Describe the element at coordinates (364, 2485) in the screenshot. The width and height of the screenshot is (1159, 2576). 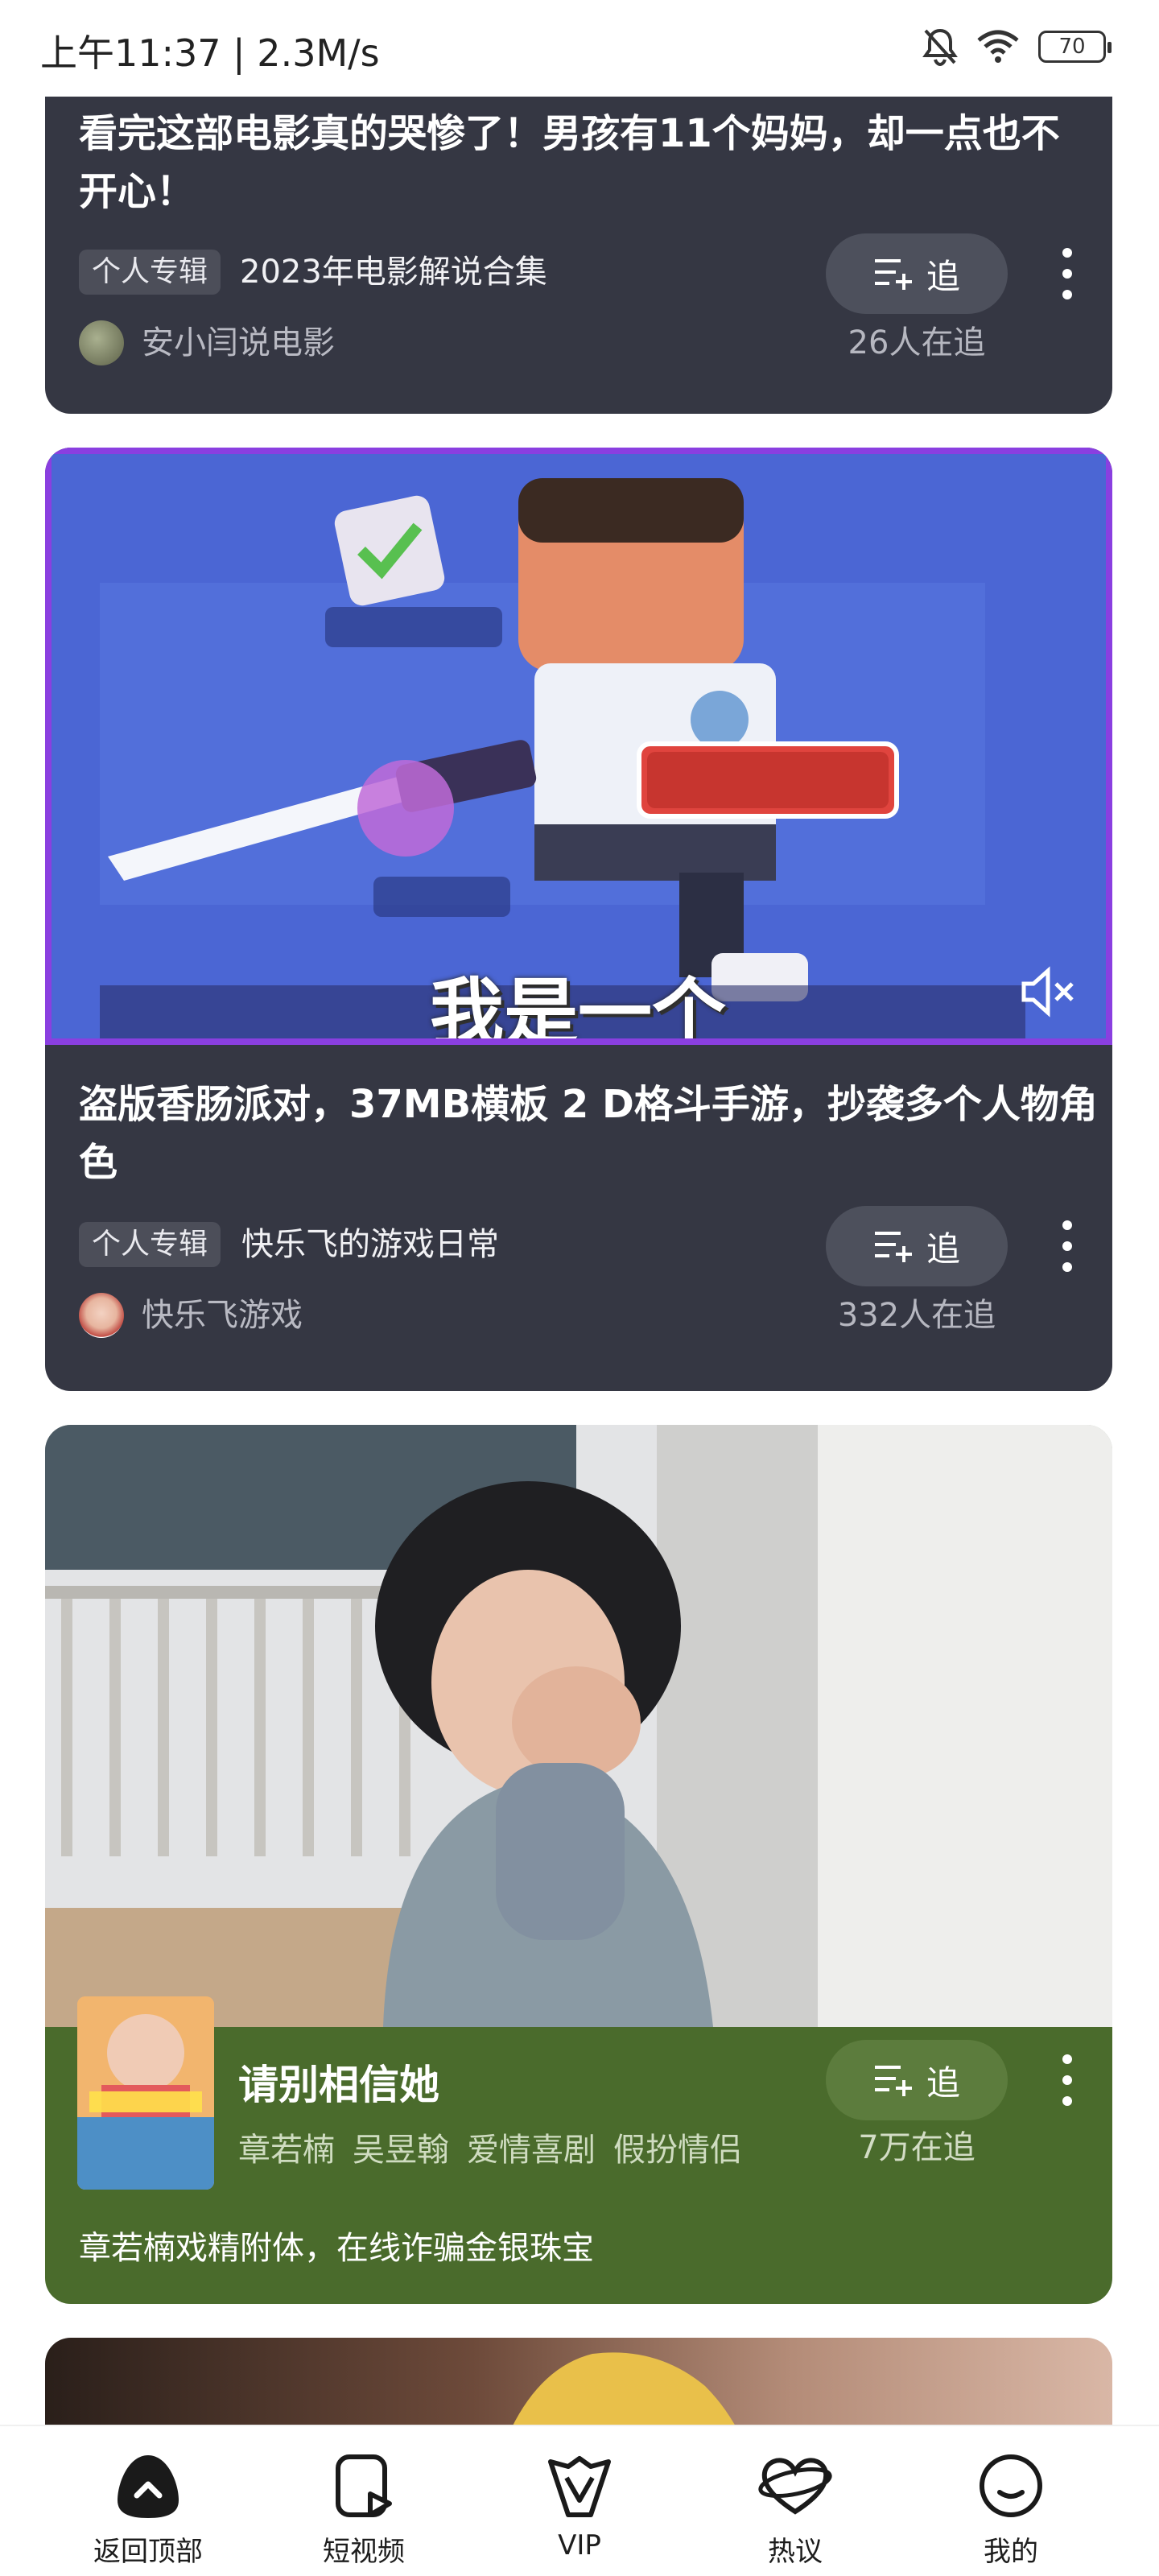
I see `short-video-icon` at that location.